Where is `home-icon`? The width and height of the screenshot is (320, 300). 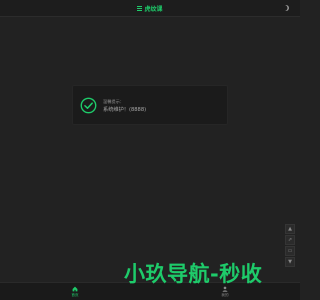
home-icon is located at coordinates (75, 288).